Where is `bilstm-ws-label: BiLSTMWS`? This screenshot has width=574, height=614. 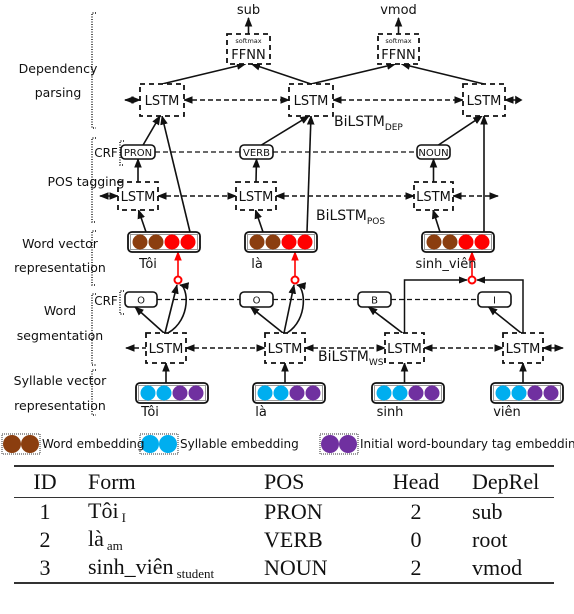
bilstm-ws-label: BiLSTMWS is located at coordinates (351, 358).